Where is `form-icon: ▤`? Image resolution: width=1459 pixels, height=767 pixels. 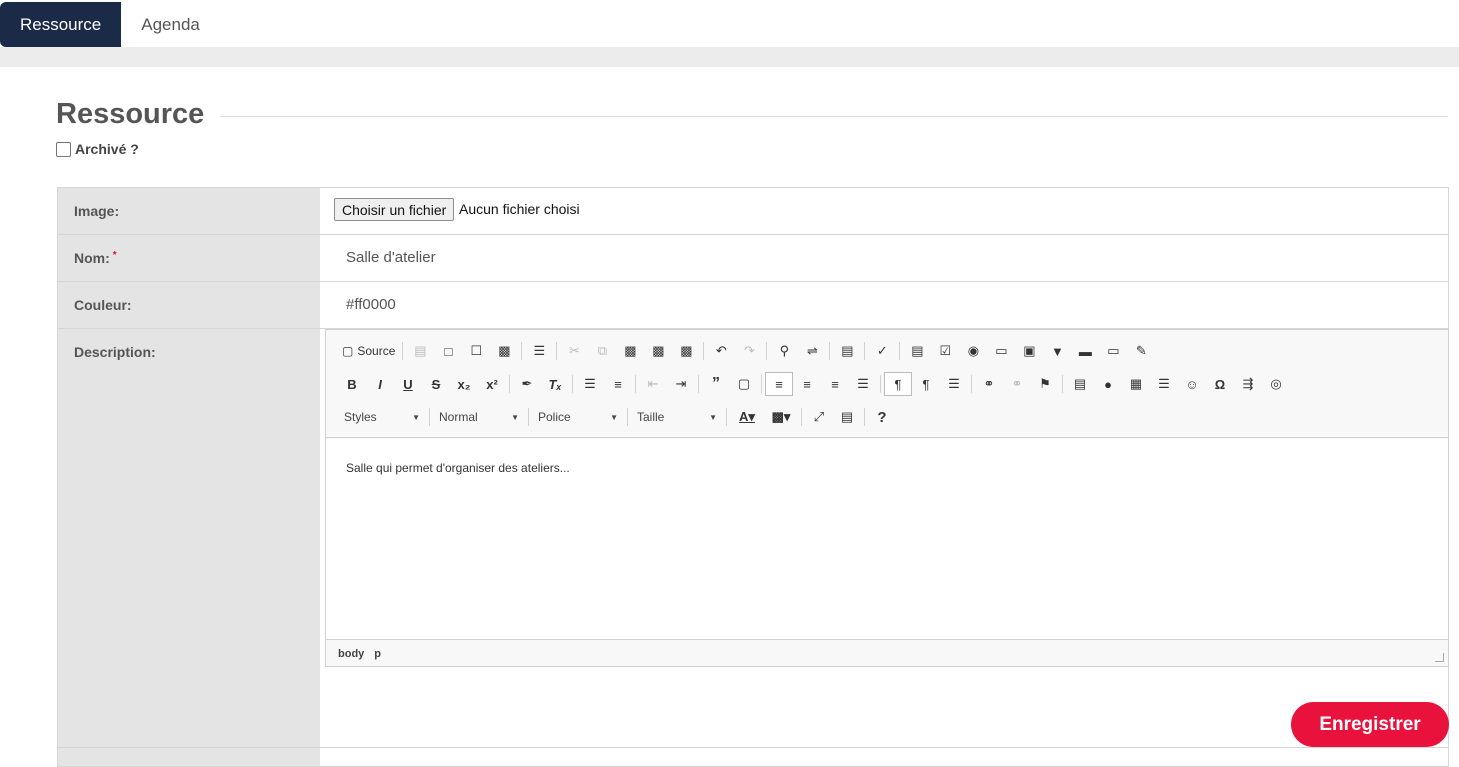 form-icon: ▤ is located at coordinates (917, 351).